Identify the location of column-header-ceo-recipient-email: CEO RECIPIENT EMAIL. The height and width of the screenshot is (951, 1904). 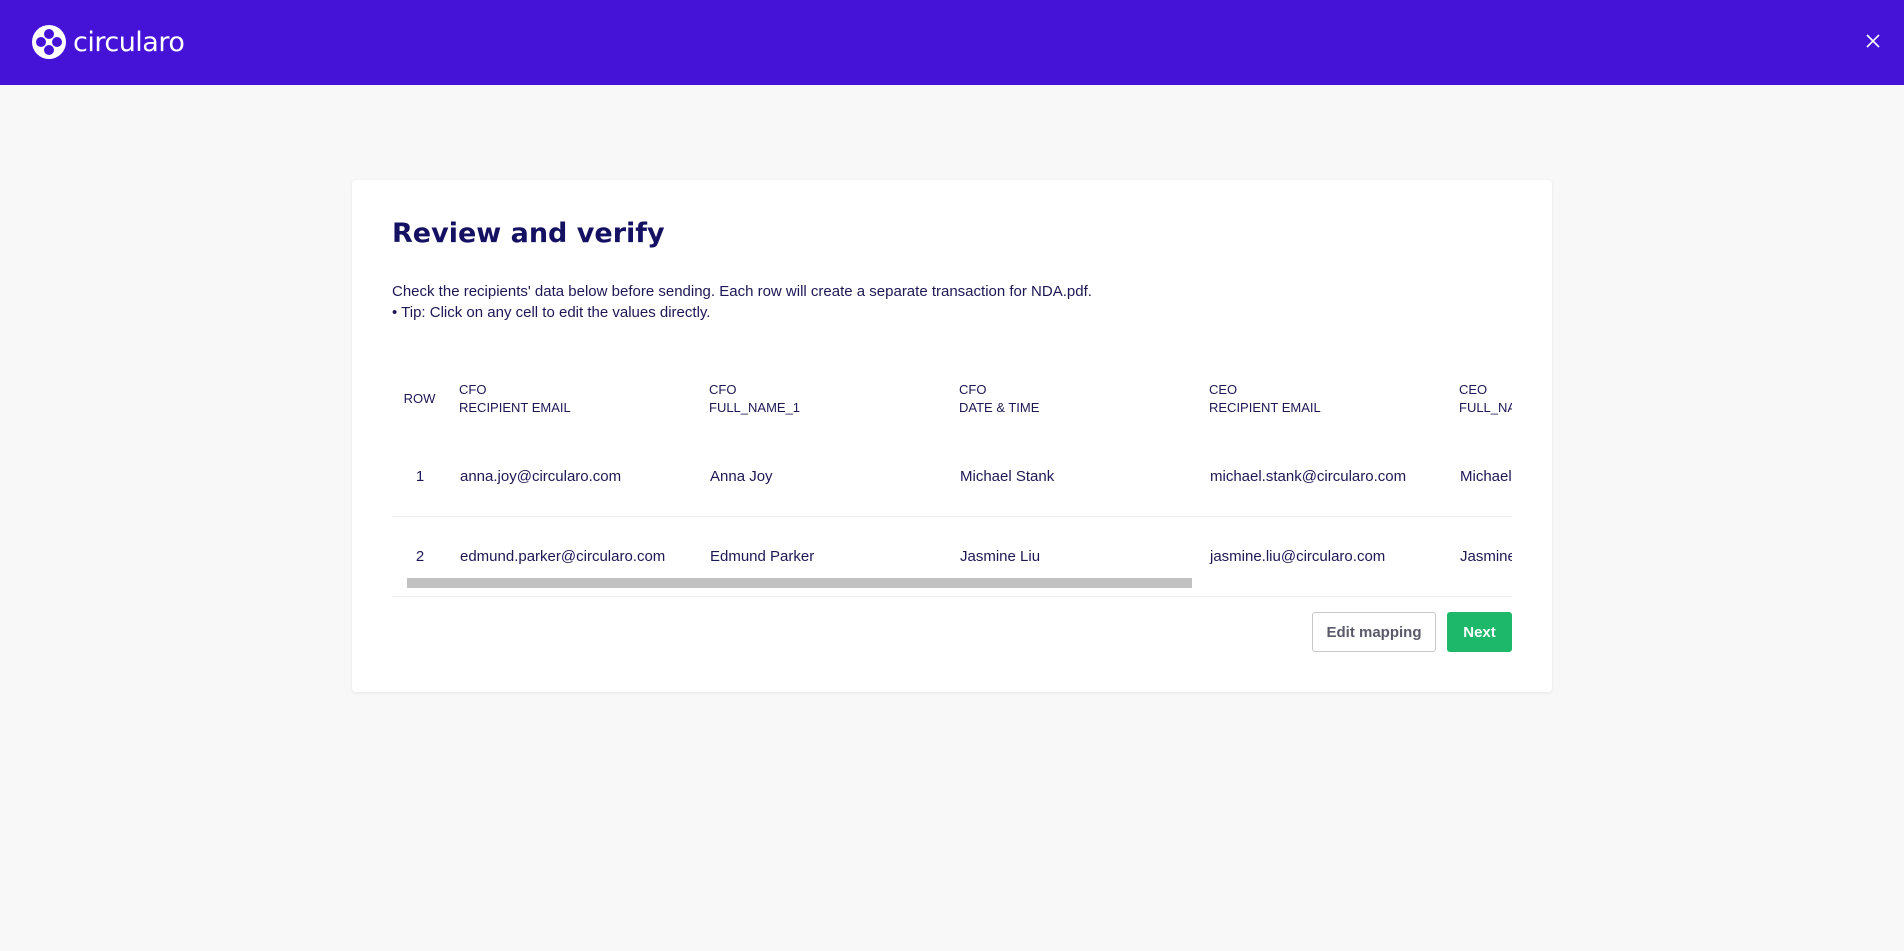
(1334, 398).